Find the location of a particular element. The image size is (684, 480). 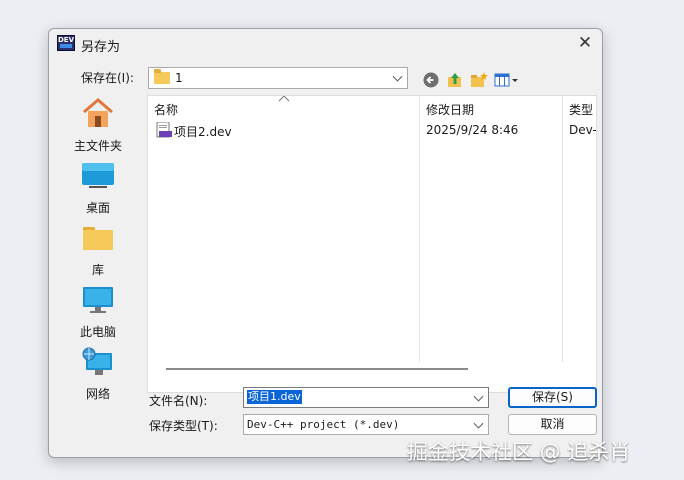

file-type: Dev- is located at coordinates (583, 130).